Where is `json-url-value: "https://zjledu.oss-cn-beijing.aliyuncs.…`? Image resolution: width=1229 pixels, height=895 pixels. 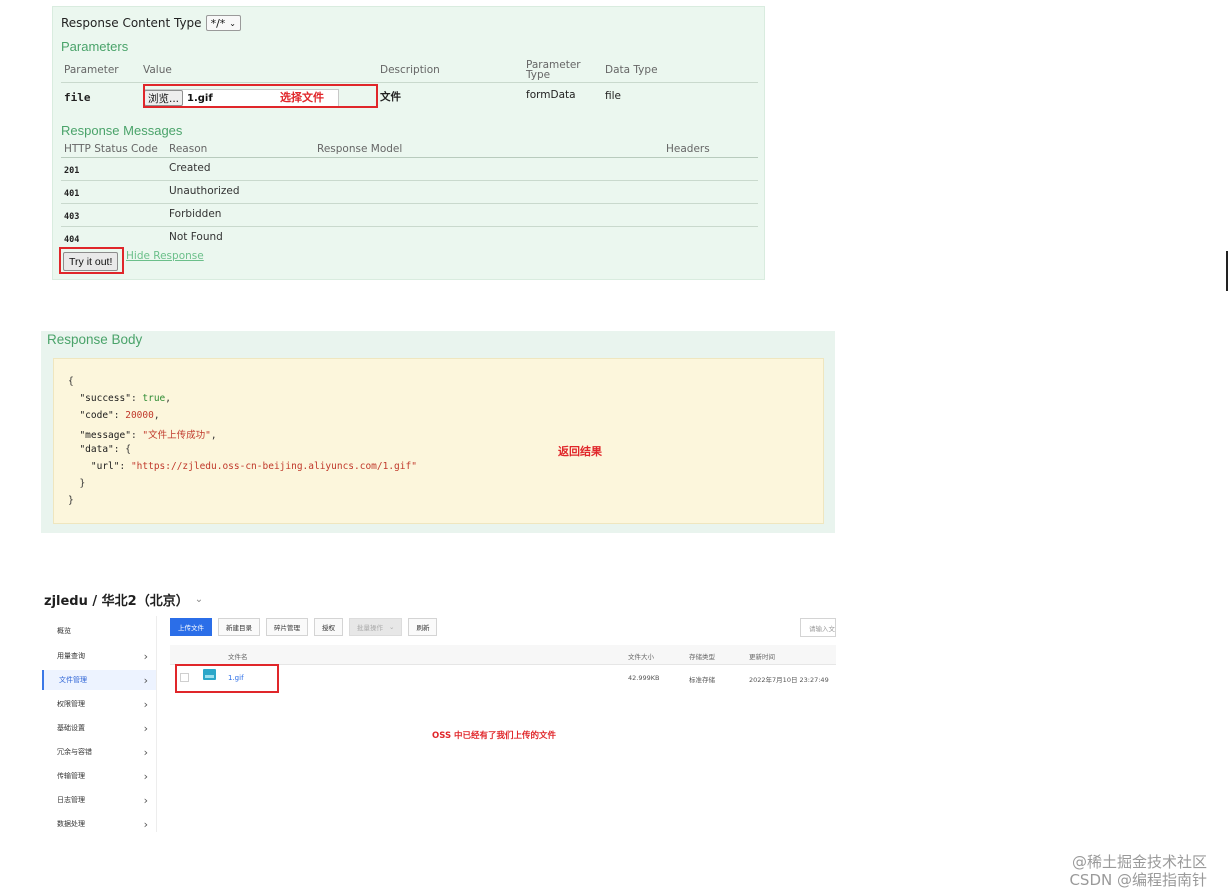
json-url-value: "https://zjledu.oss-cn-beijing.aliyuncs.… is located at coordinates (273, 466).